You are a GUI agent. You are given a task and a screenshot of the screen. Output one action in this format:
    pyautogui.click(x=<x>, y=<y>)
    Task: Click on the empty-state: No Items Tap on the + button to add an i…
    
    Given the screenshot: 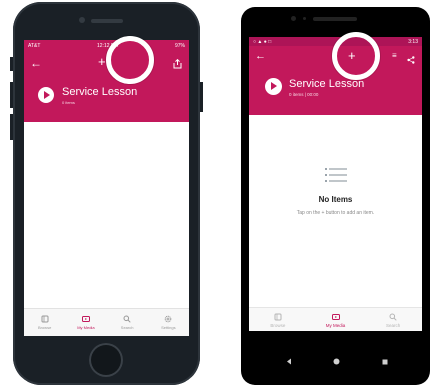 What is the action you would take?
    pyautogui.click(x=335, y=191)
    